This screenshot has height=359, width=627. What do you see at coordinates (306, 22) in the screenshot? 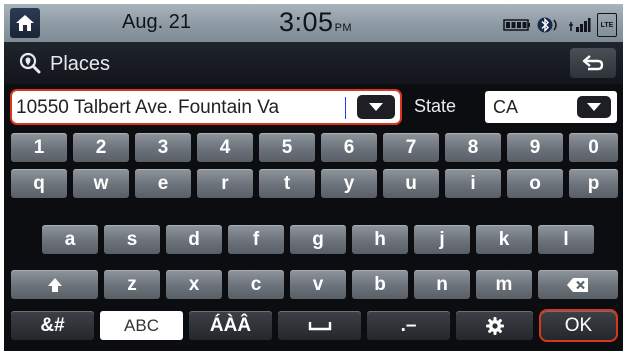
I see `status-time-value: 3:05` at bounding box center [306, 22].